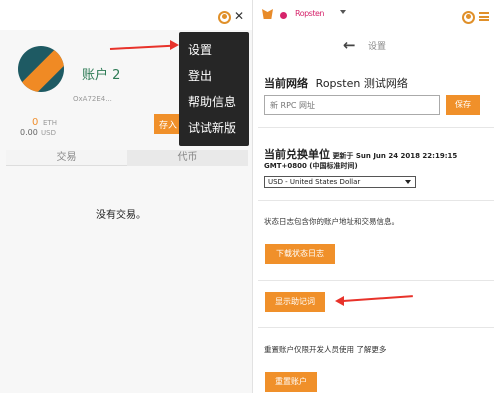 This screenshot has width=500, height=393. Describe the element at coordinates (50, 123) in the screenshot. I see `balance-eth-unit: ETH` at that location.